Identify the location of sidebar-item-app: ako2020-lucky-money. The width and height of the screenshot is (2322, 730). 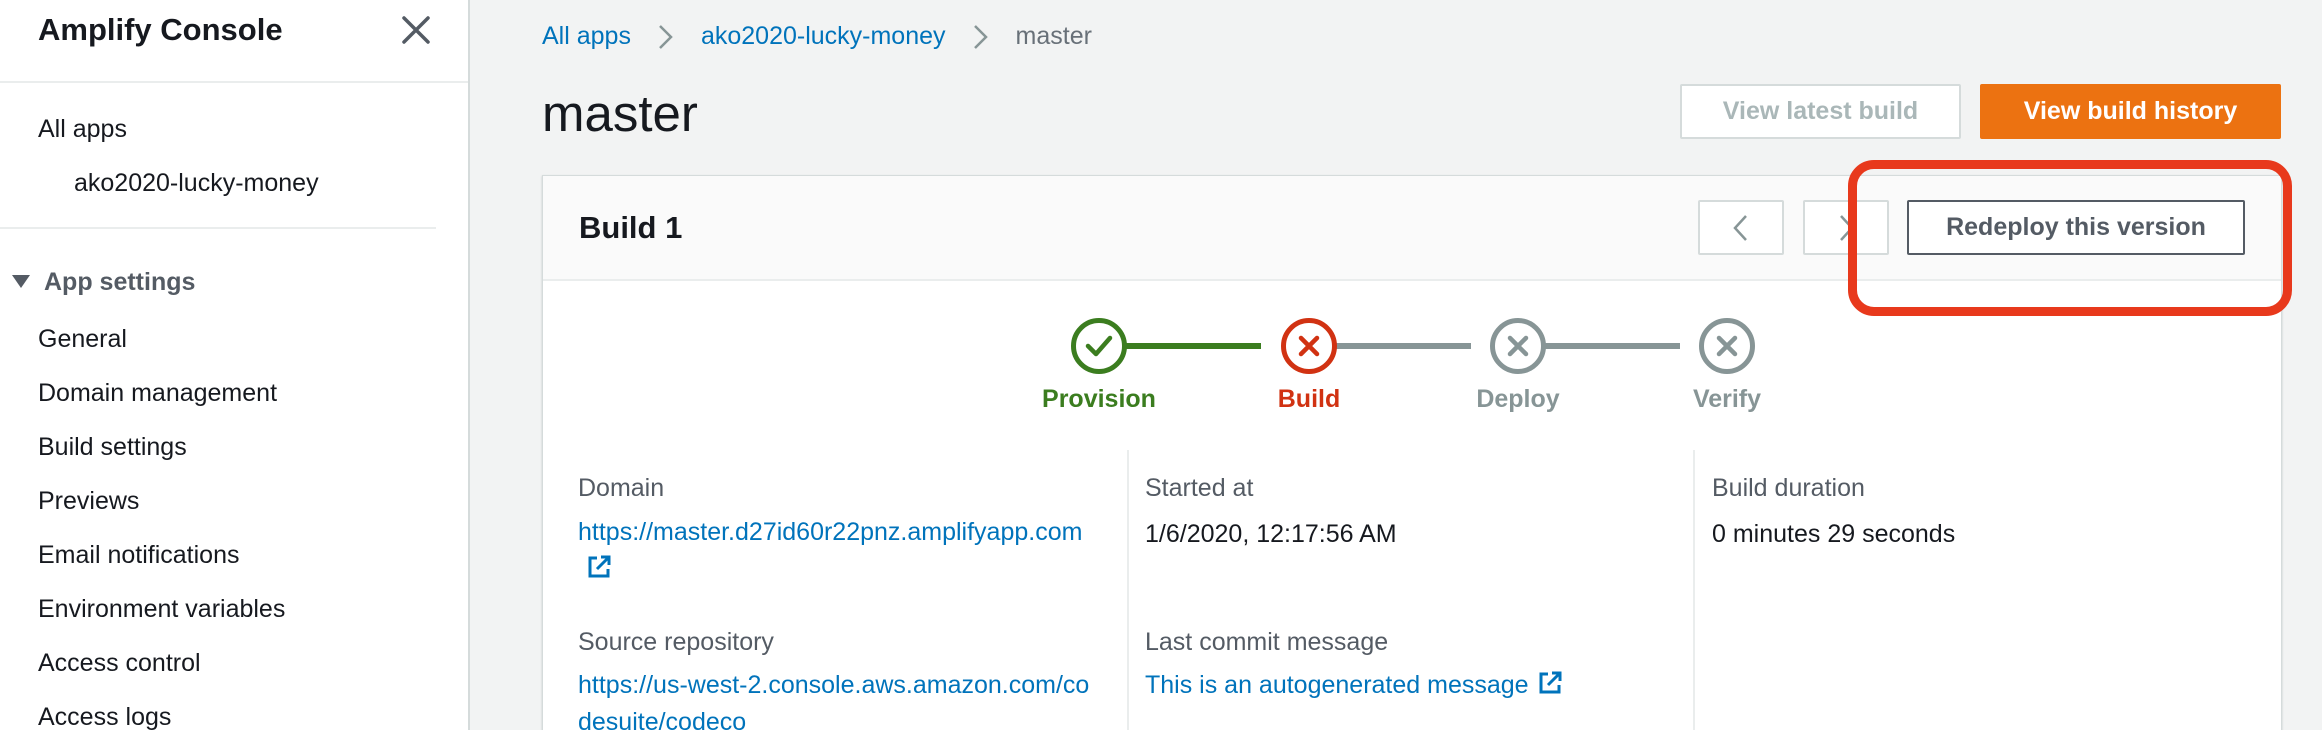
(196, 183).